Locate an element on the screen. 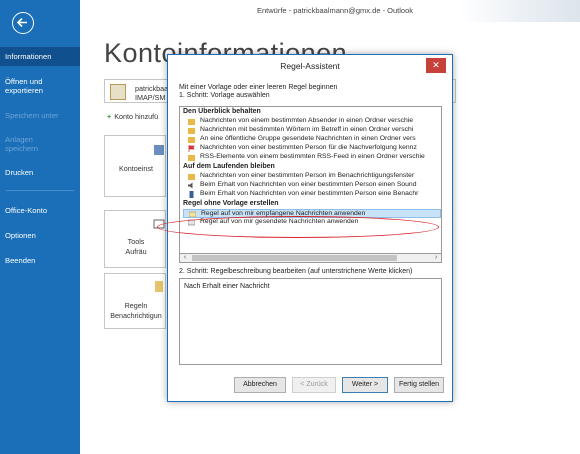 The width and height of the screenshot is (580, 454). back-button is located at coordinates (23, 23).